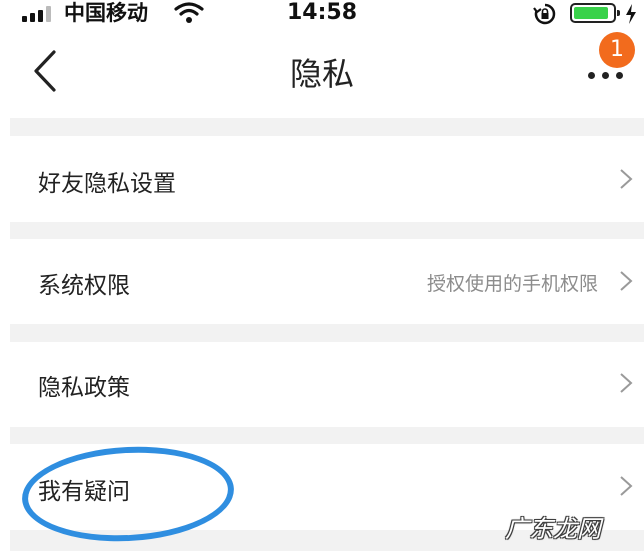 This screenshot has width=644, height=551. Describe the element at coordinates (322, 14) in the screenshot. I see `status-bar: 中国移动 14:58` at that location.